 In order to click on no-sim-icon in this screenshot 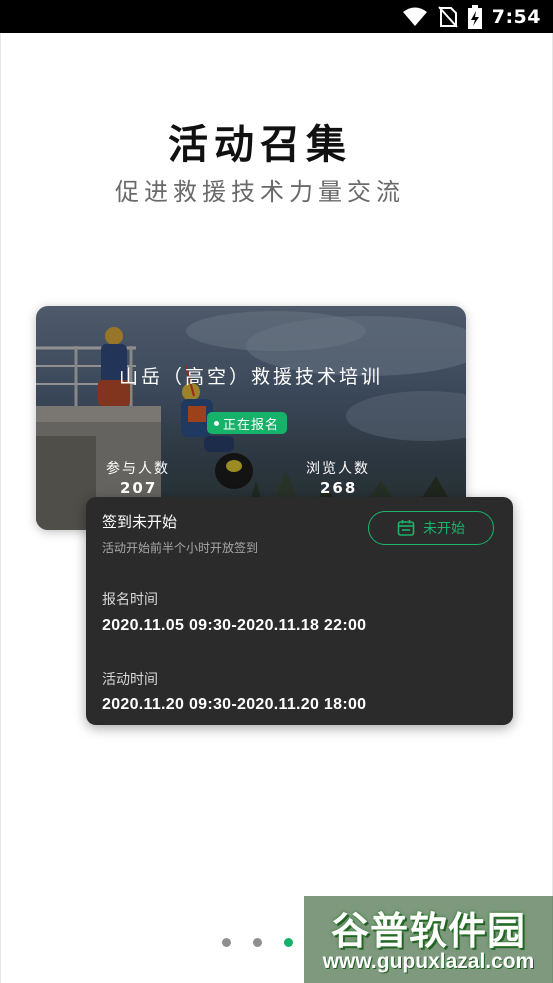, I will do `click(447, 17)`.